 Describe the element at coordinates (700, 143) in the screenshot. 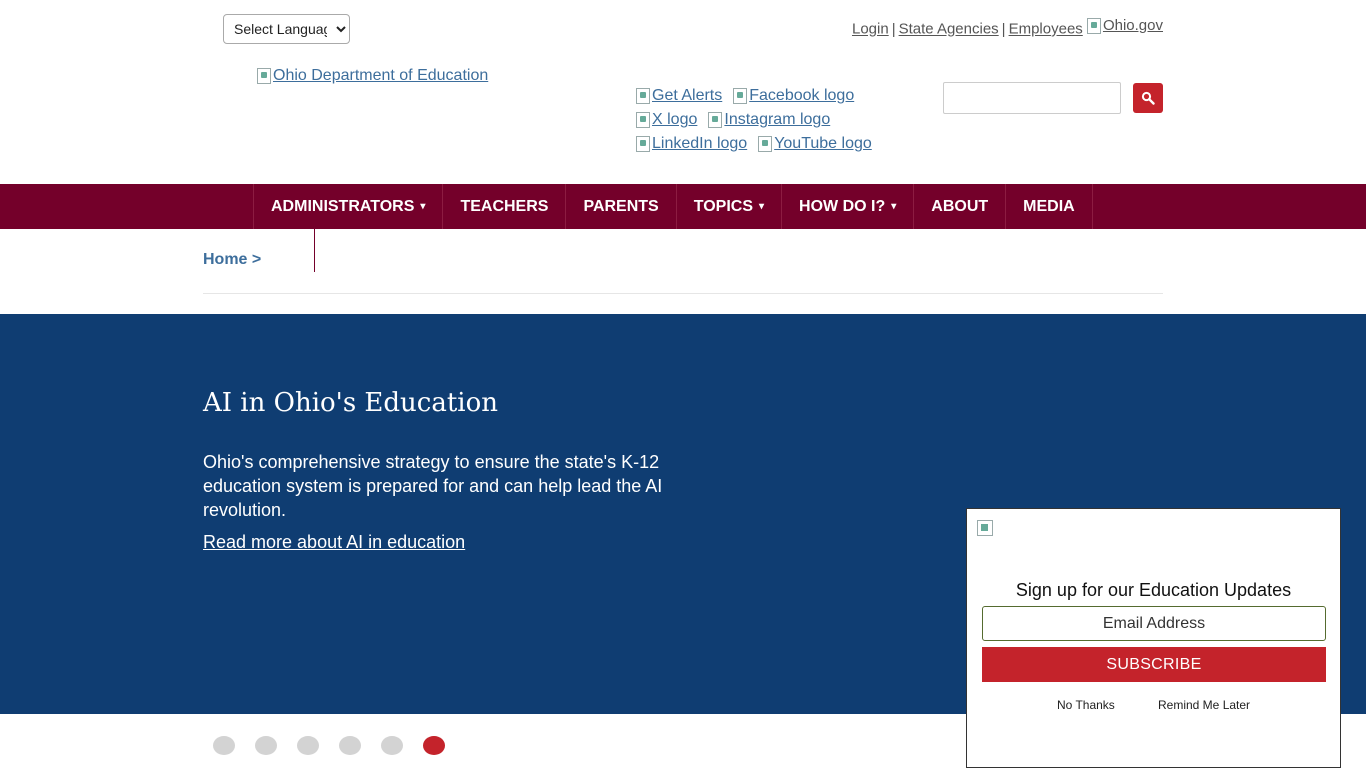

I see `linkedin-alt: LinkedIn logo` at that location.